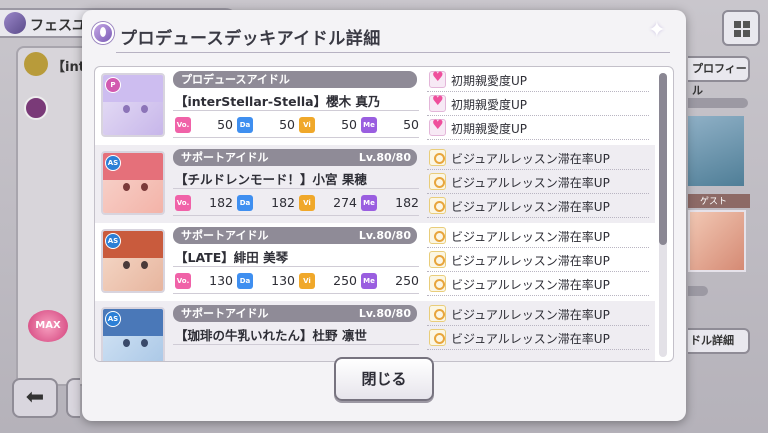  What do you see at coordinates (58, 26) in the screenshot?
I see `festival-header-title: フェスユ` at bounding box center [58, 26].